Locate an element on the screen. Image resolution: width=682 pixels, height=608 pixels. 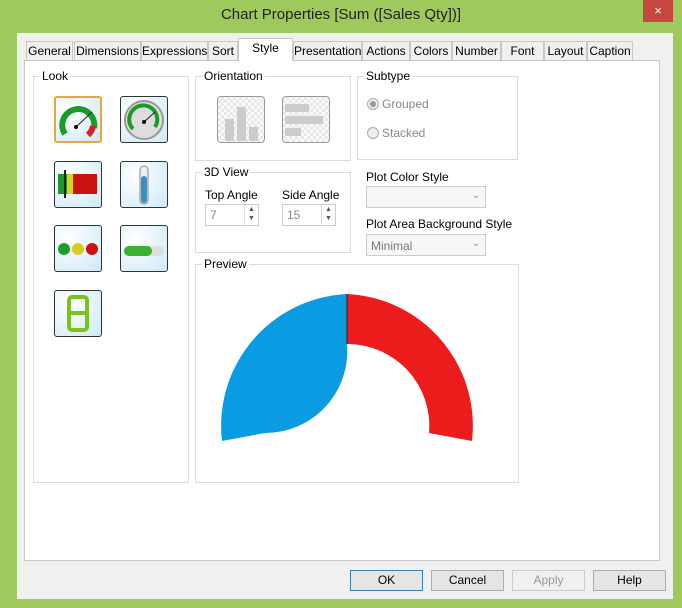
tab-font: Font is located at coordinates (522, 51).